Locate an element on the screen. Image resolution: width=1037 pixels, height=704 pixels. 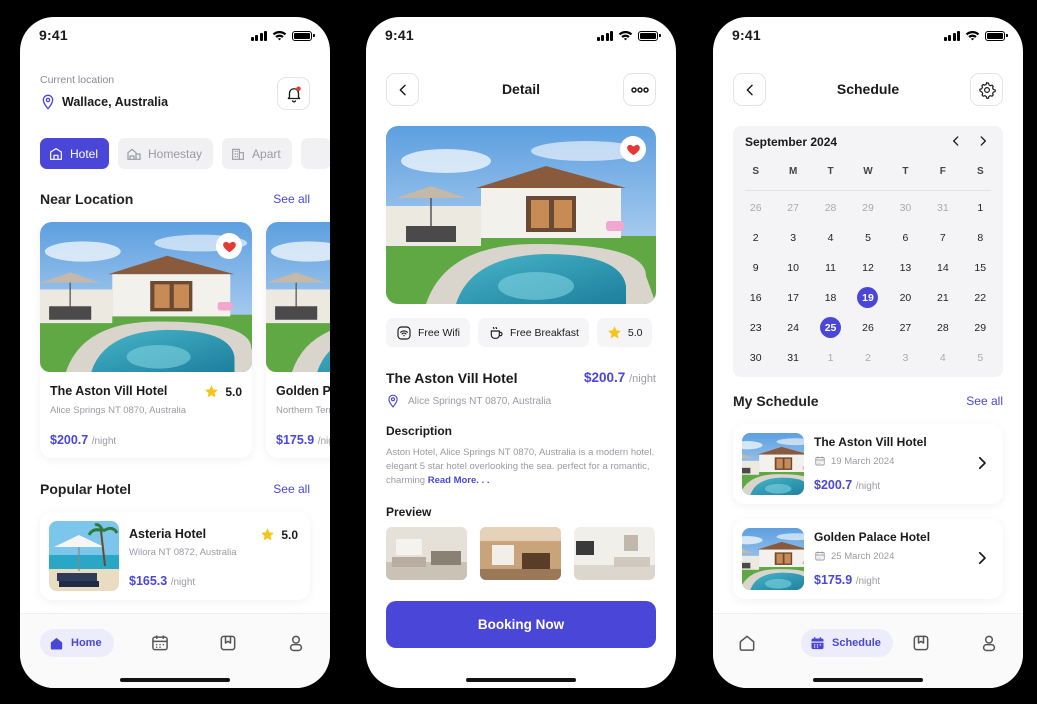
calendar-day: 17 is located at coordinates (792, 297).